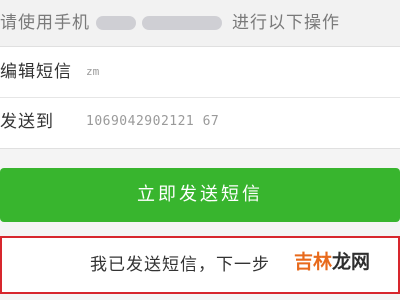  I want to click on edit-sms-value: zm, so click(93, 71).